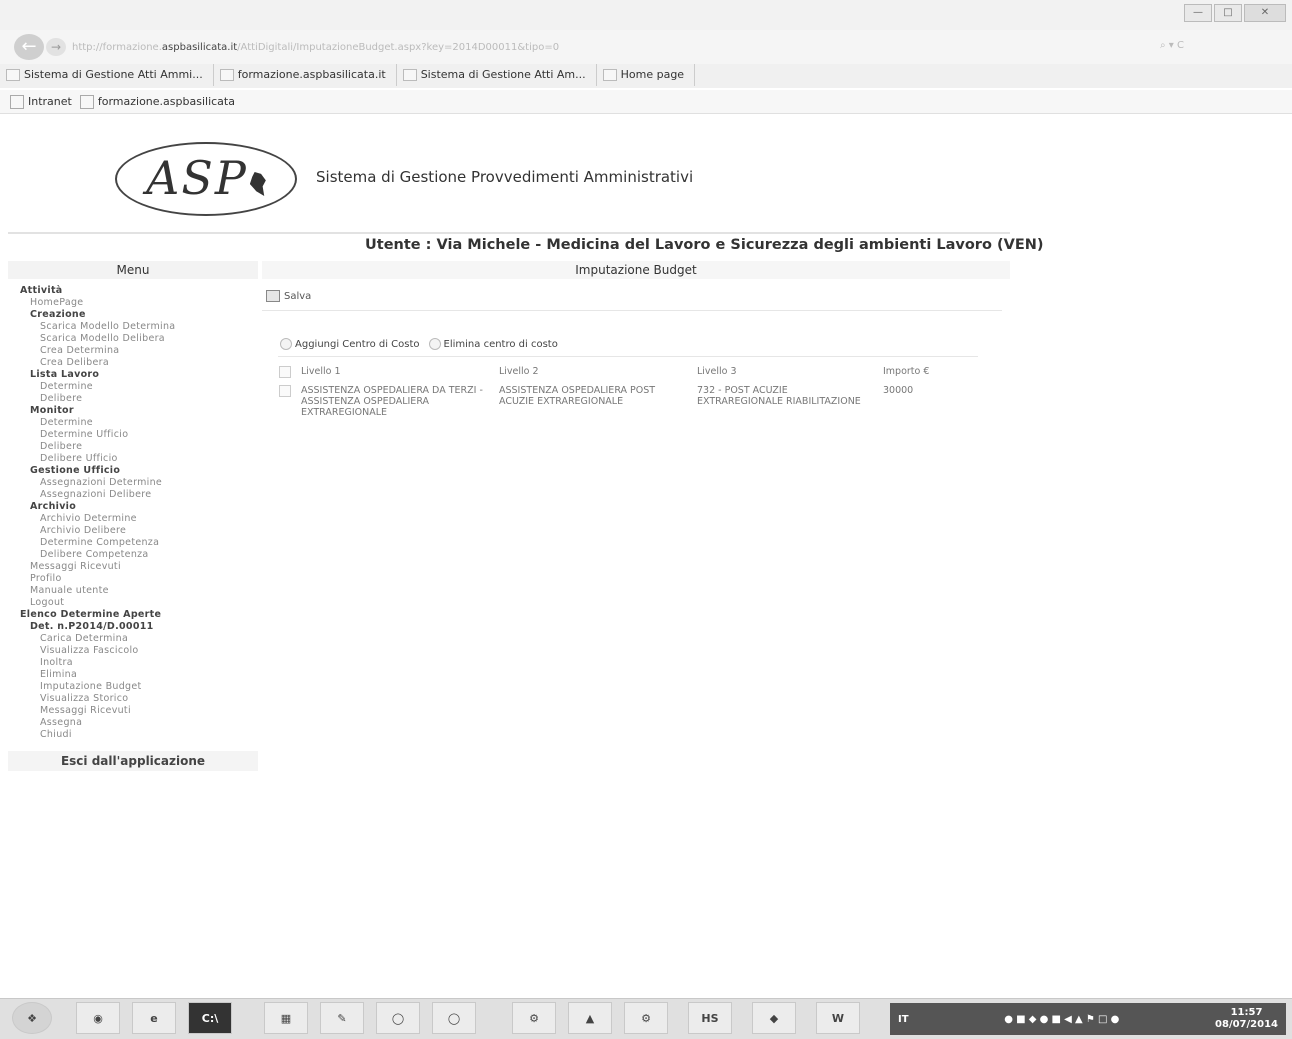 The image size is (1292, 1039). I want to click on menu-item: Visualizza Fascicolo, so click(136, 651).